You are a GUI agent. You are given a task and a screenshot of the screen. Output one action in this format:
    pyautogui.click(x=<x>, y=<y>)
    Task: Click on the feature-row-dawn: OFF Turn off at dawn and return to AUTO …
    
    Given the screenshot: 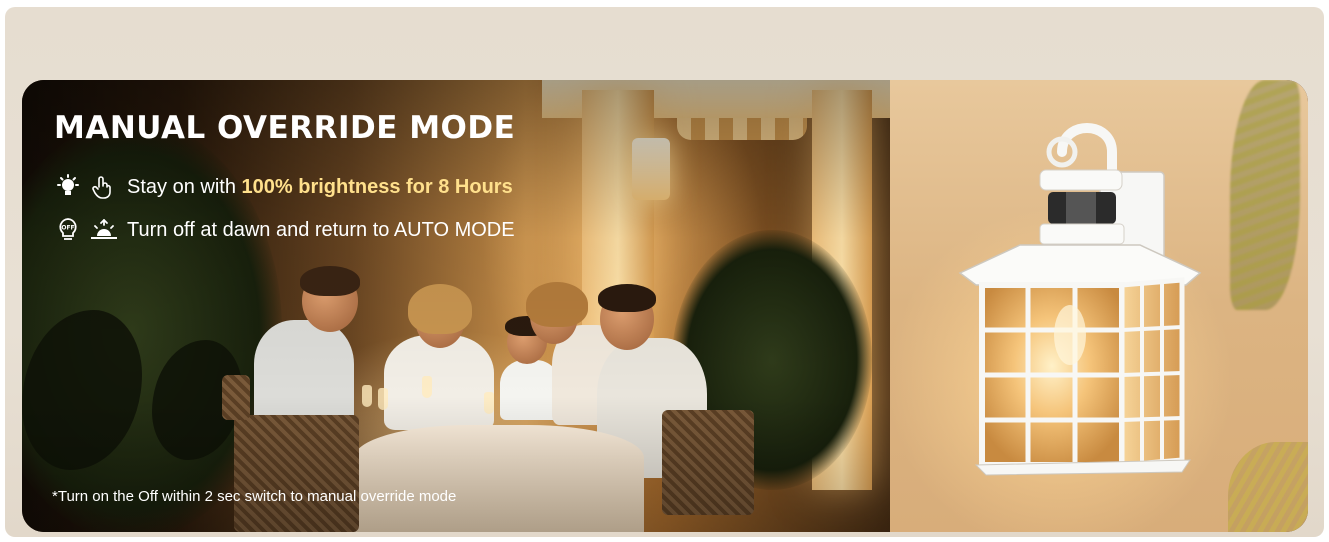 What is the action you would take?
    pyautogui.click(x=285, y=230)
    